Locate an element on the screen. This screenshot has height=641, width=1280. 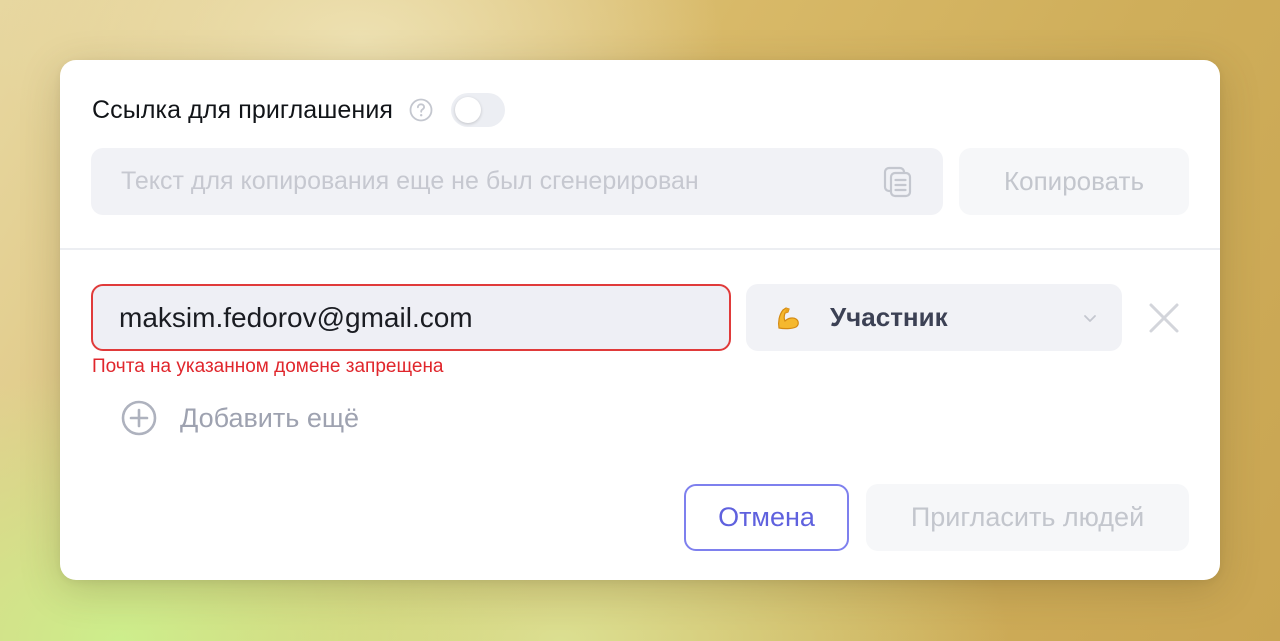
invite-link-title: Ссылка для приглашения is located at coordinates (243, 109).